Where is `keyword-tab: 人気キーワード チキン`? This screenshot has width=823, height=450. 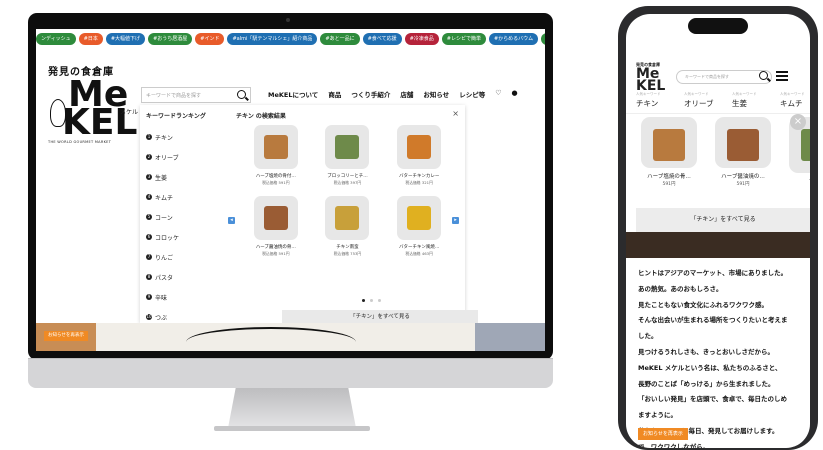 keyword-tab: 人気キーワード チキン is located at coordinates (650, 102).